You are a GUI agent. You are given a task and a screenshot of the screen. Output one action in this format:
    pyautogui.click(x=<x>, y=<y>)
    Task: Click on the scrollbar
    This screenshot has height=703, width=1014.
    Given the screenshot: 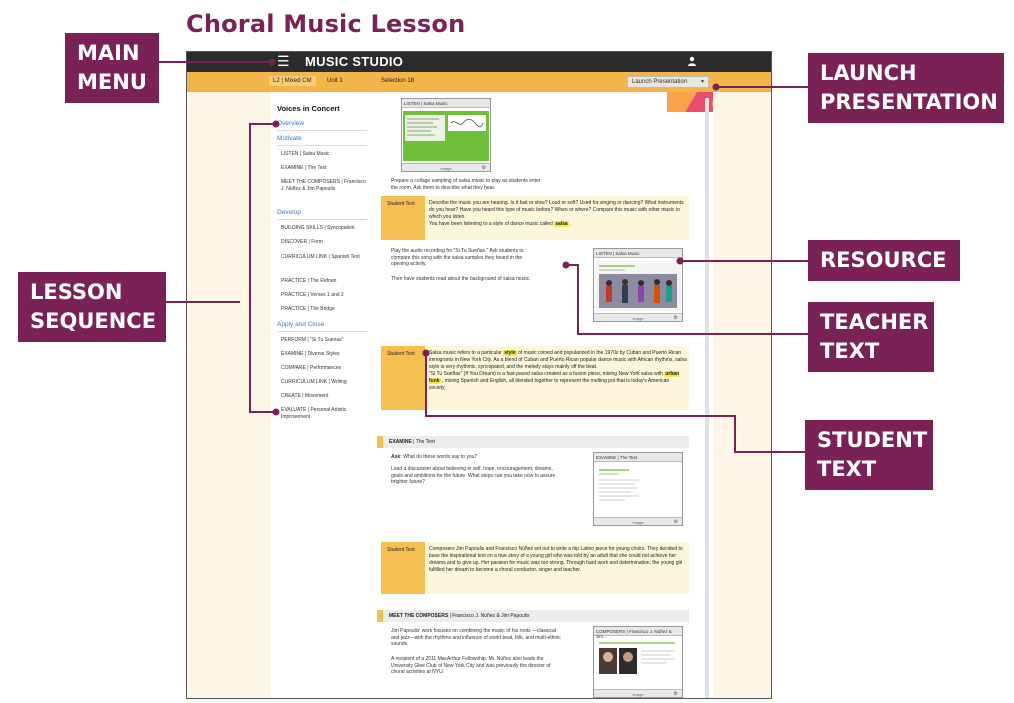 What is the action you would take?
    pyautogui.click(x=707, y=398)
    